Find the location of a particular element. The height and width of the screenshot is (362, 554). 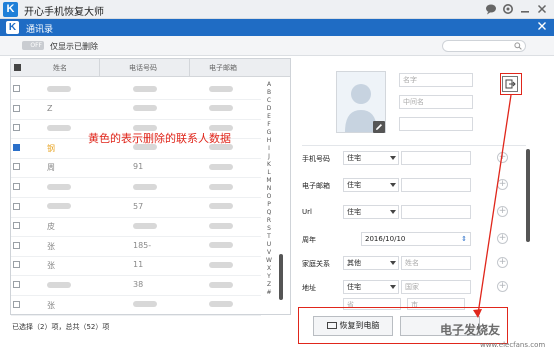

watermark-url: www.elecfans.com is located at coordinates (513, 345).